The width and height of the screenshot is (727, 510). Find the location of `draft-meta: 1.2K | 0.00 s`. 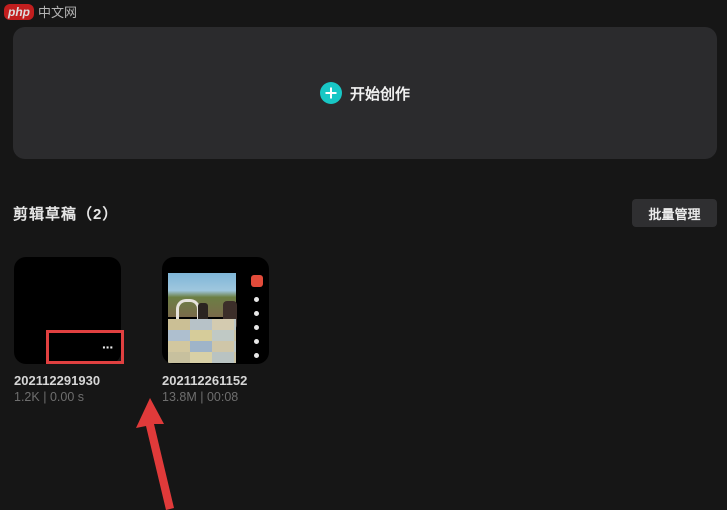

draft-meta: 1.2K | 0.00 s is located at coordinates (68, 397).